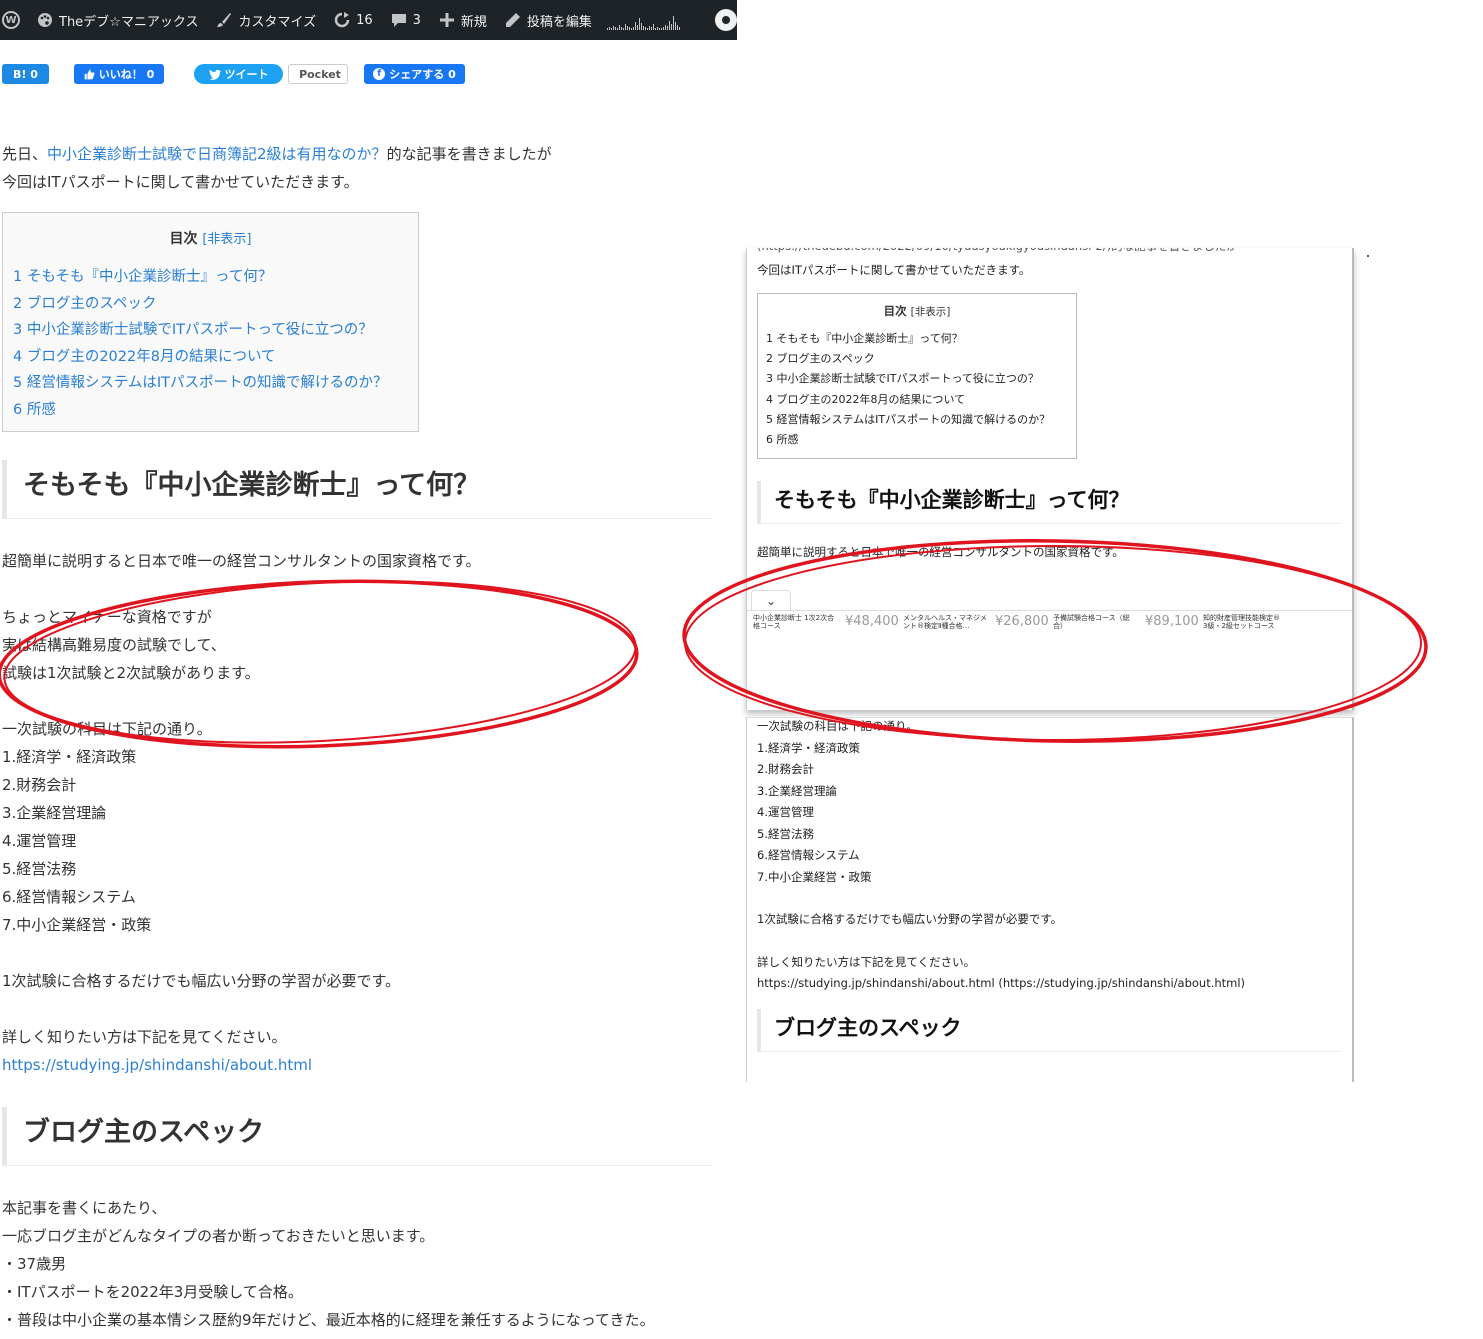 The height and width of the screenshot is (1339, 1483). Describe the element at coordinates (1172, 621) in the screenshot. I see `ad-price: ¥89,100` at that location.